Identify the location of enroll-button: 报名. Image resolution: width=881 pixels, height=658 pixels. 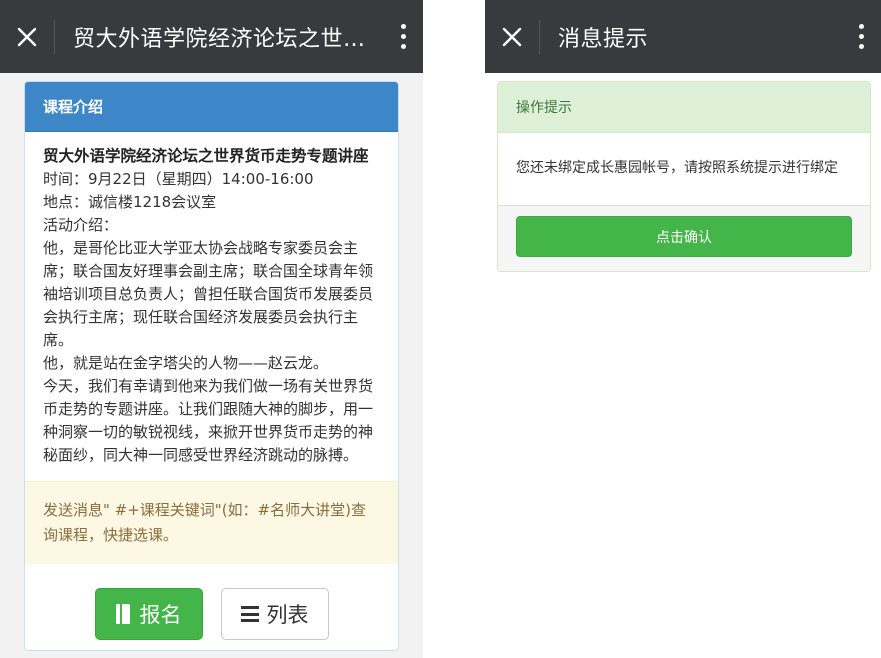
(148, 614).